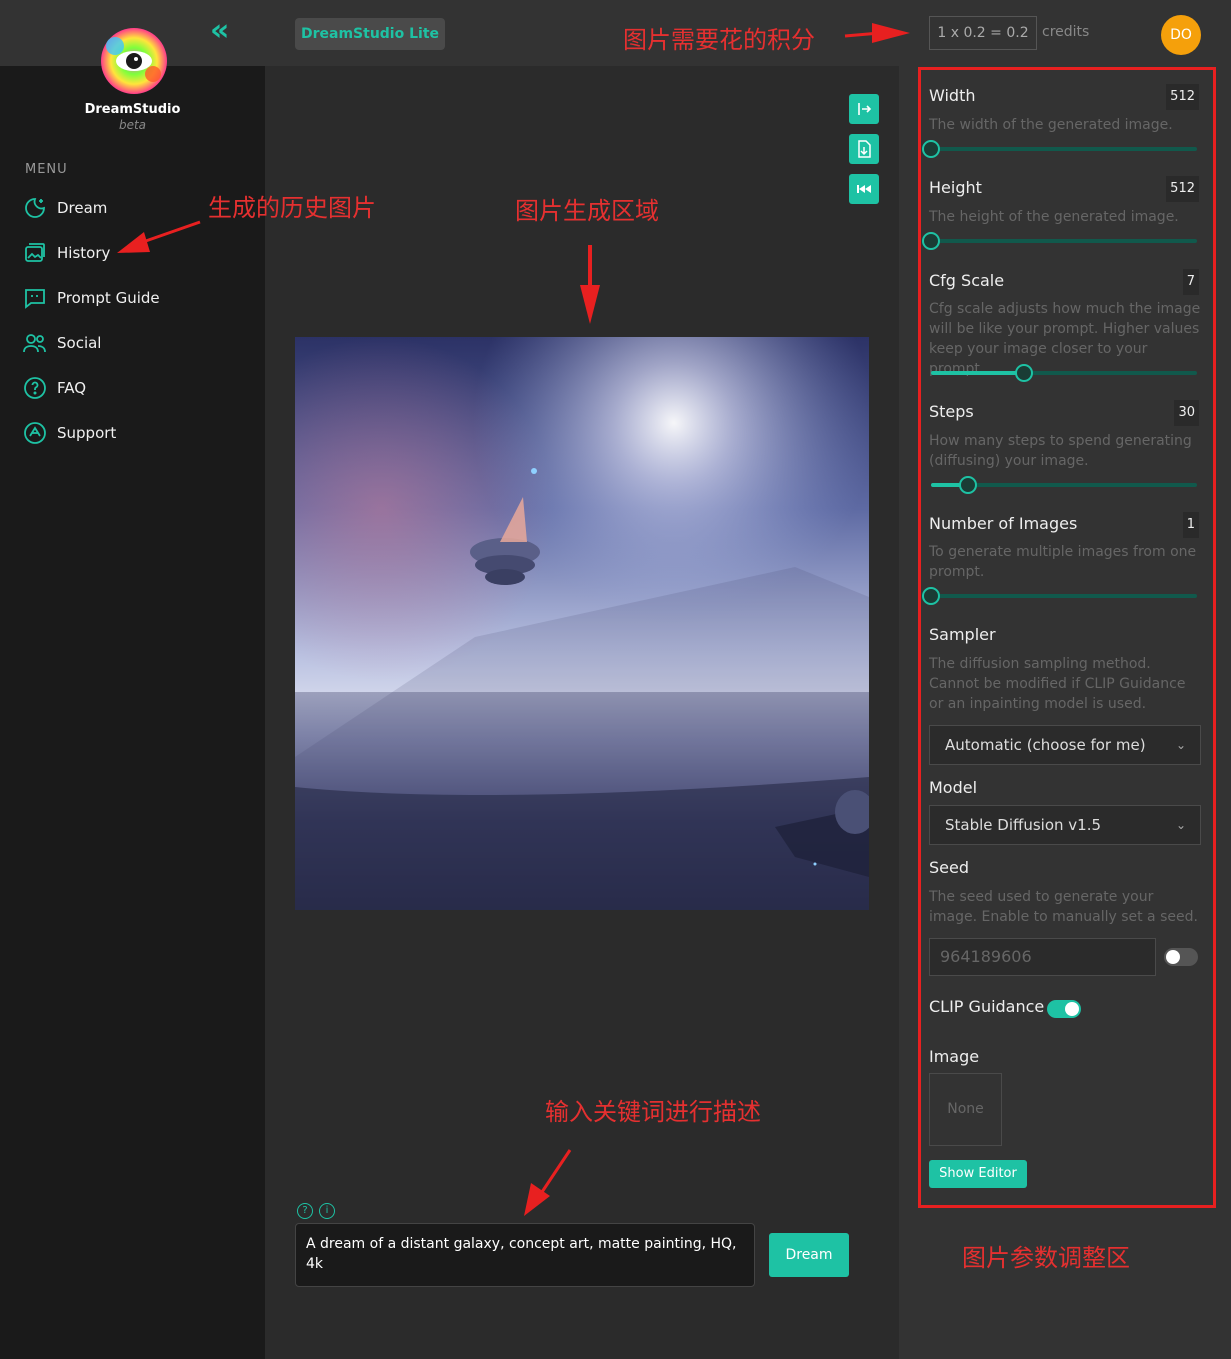 This screenshot has height=1359, width=1231. I want to click on params-annotation: 图片参数调整区, so click(1046, 1258).